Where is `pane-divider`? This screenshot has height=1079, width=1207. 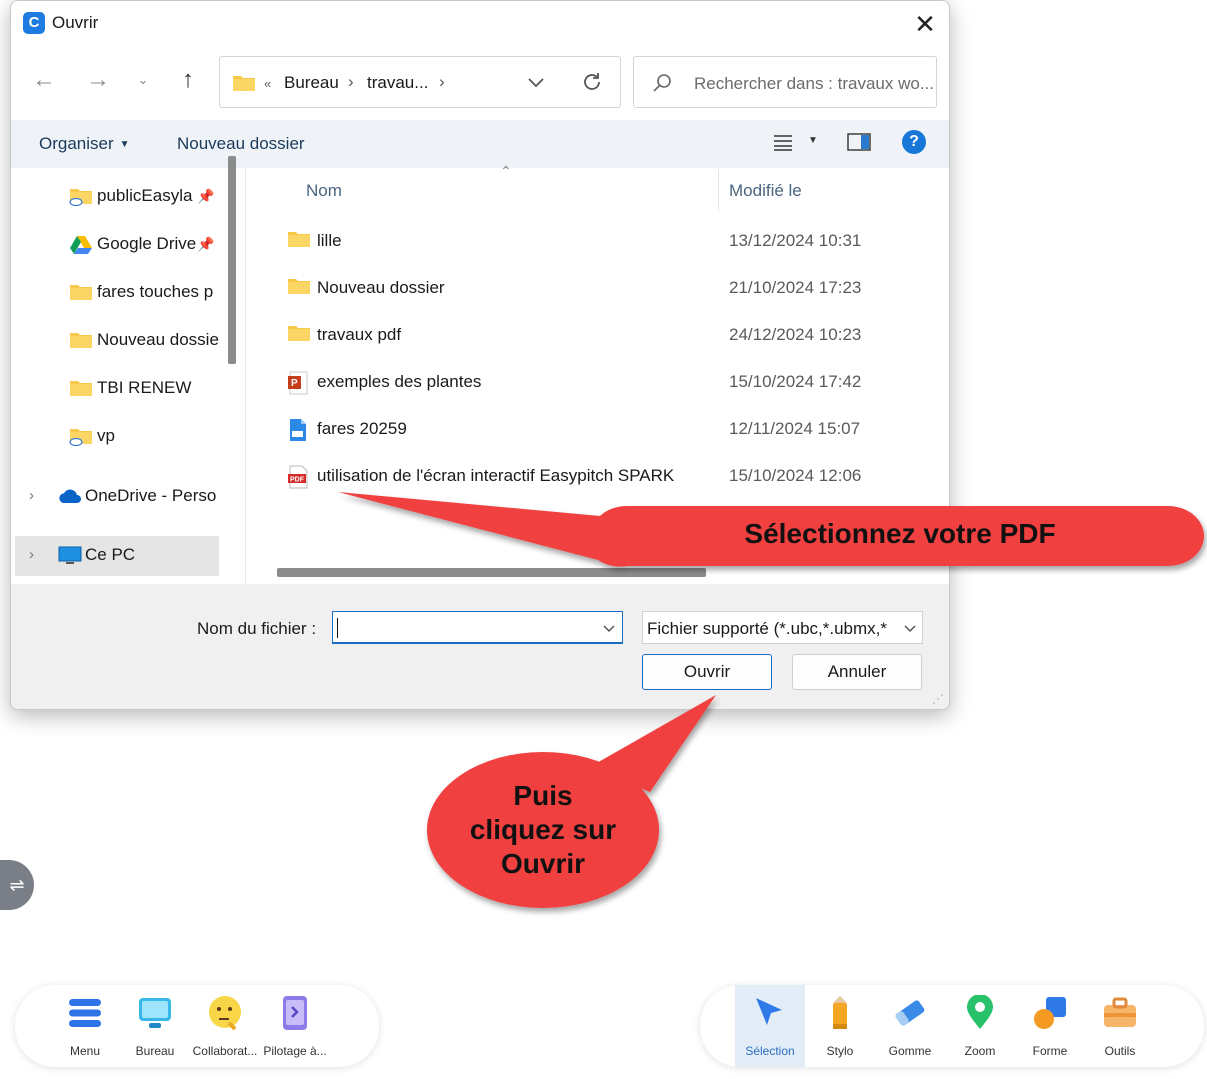 pane-divider is located at coordinates (245, 376).